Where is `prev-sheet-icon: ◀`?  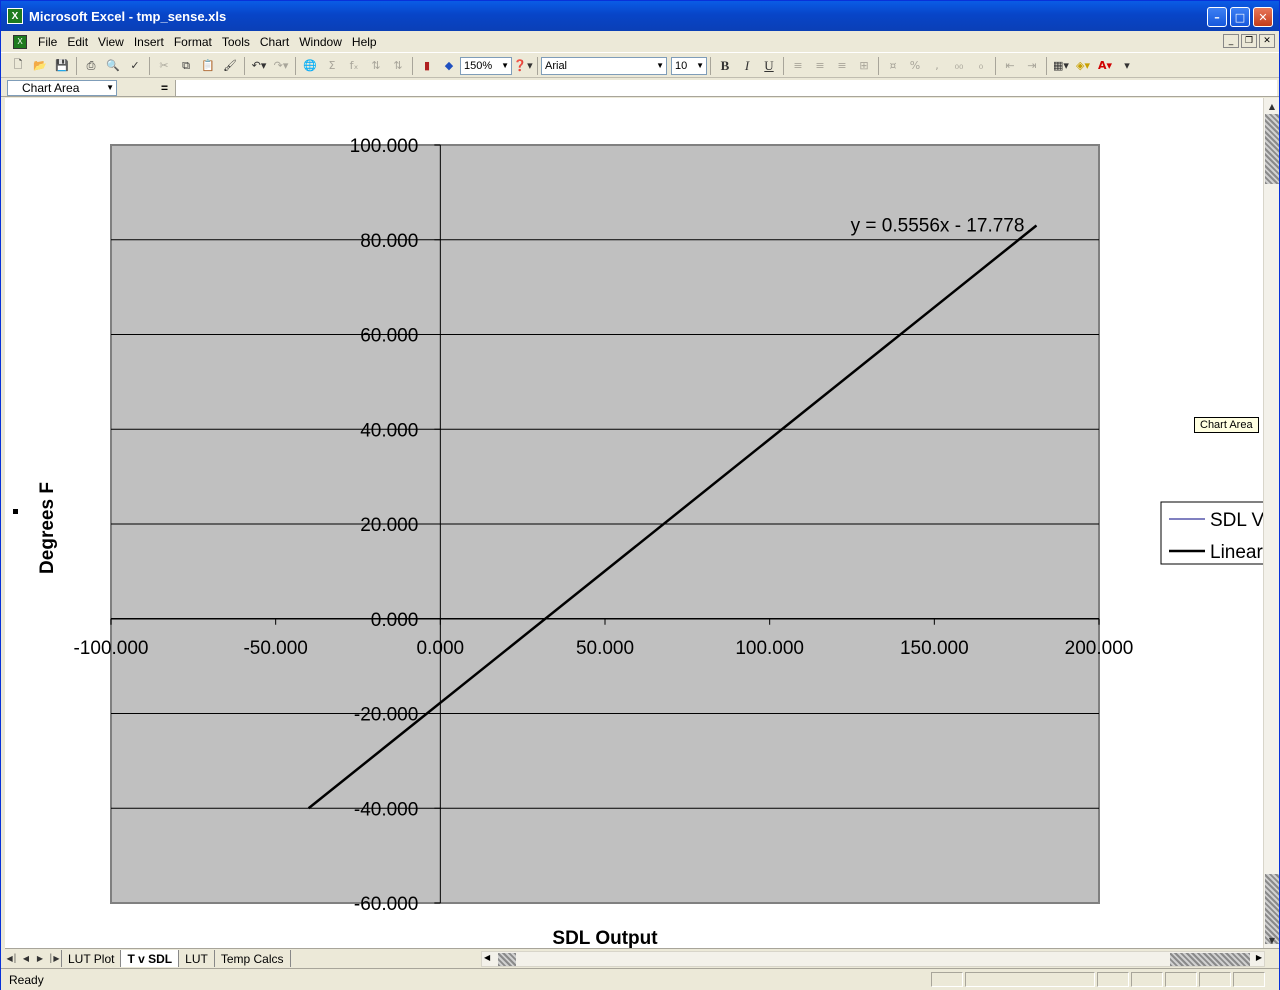
prev-sheet-icon: ◀ is located at coordinates (26, 959).